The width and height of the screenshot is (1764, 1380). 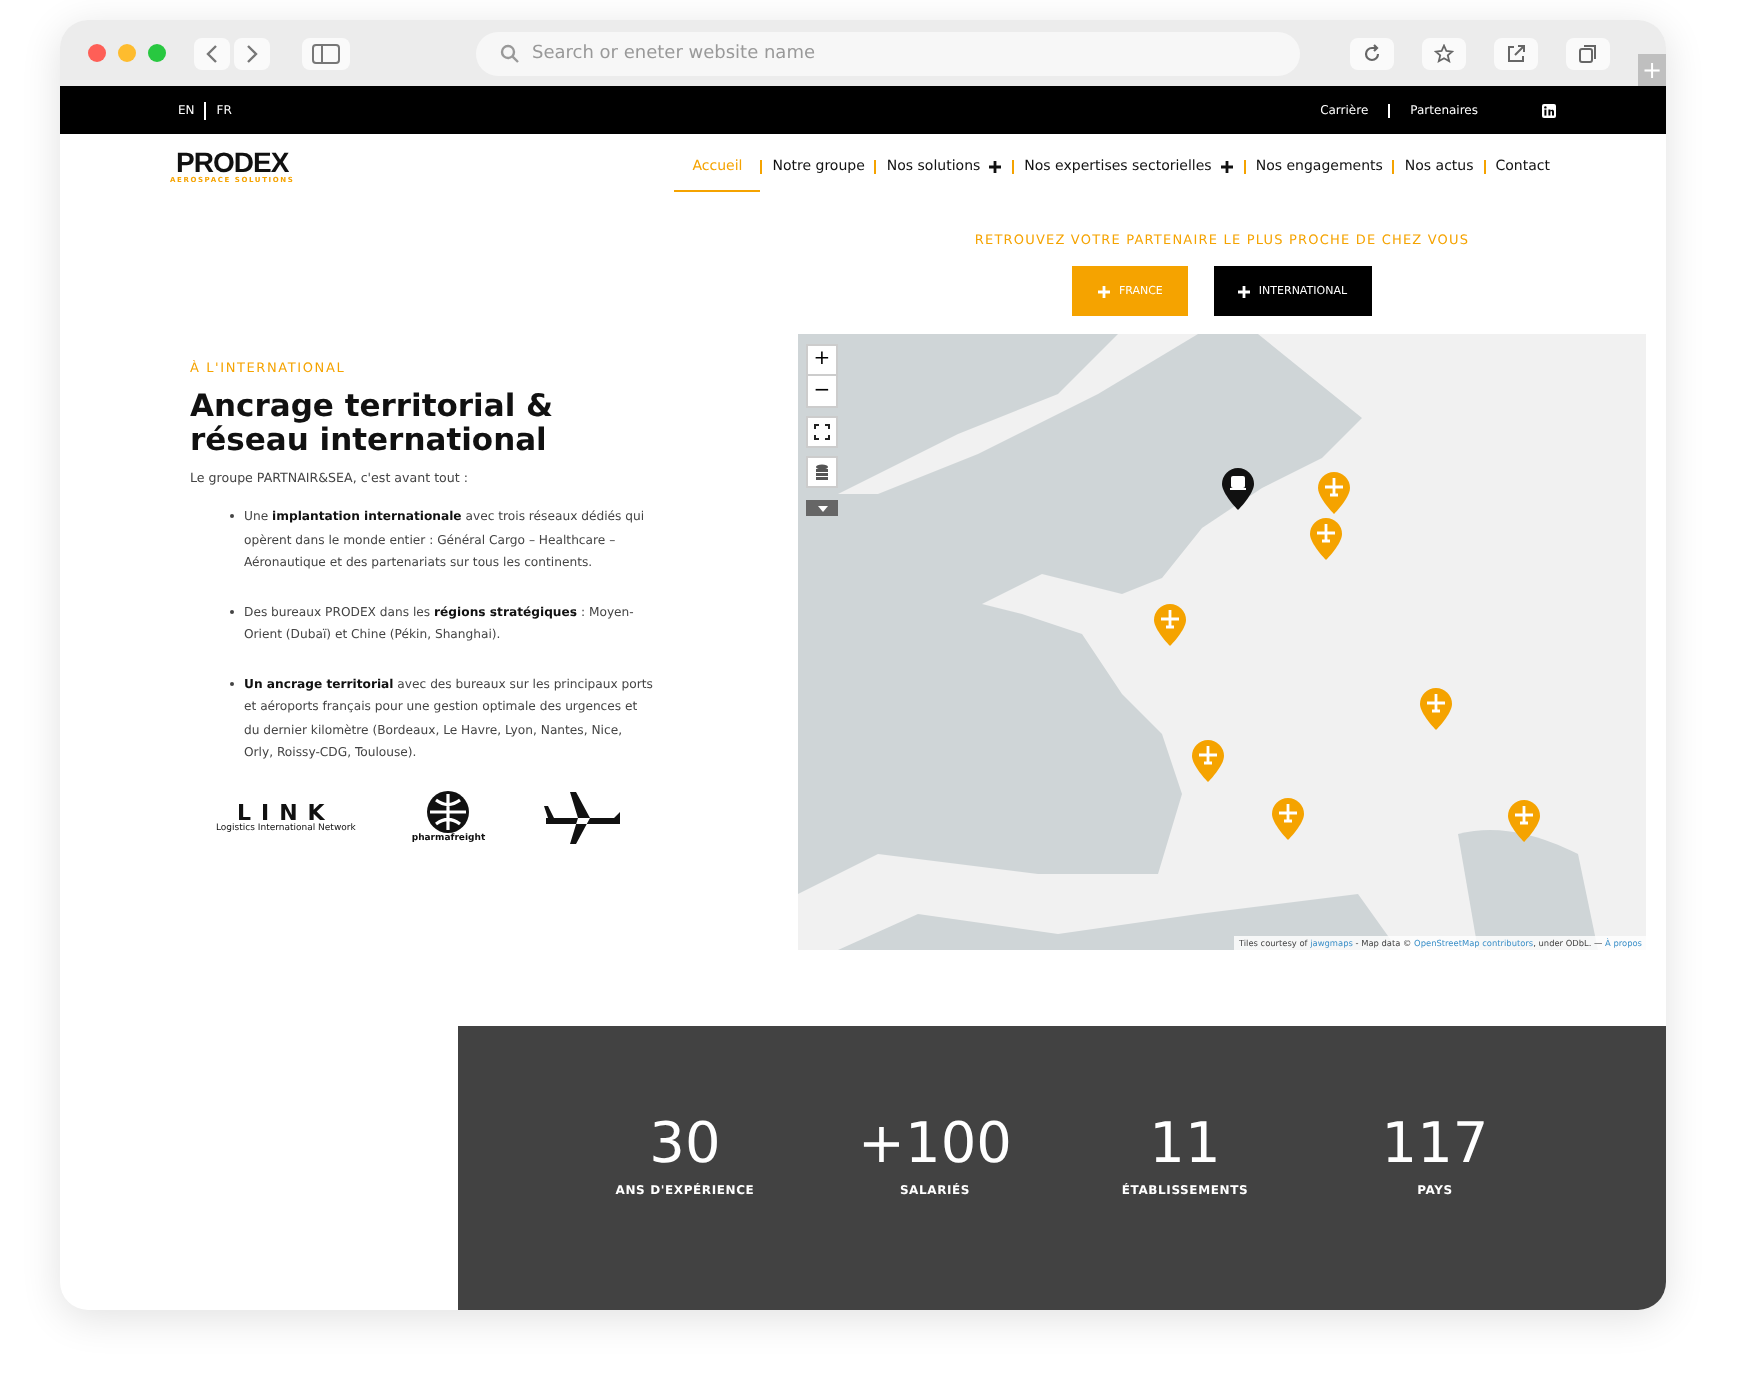 What do you see at coordinates (685, 1143) in the screenshot?
I see `stat-value: 30` at bounding box center [685, 1143].